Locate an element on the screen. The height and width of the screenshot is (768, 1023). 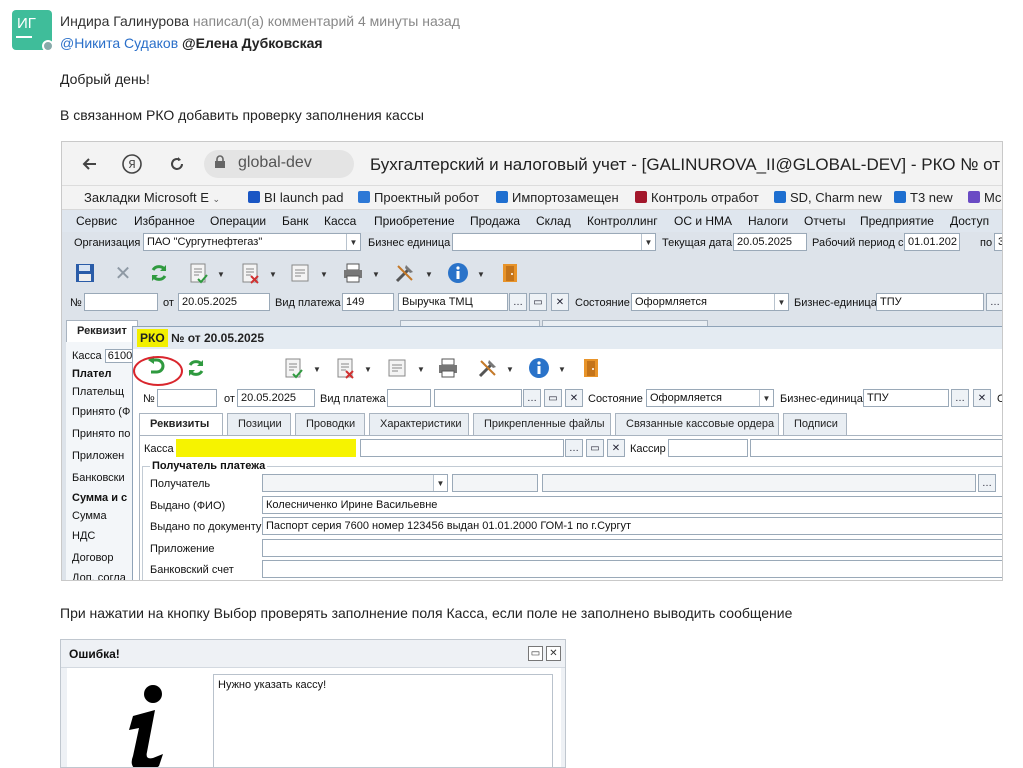
refresh-icon is located at coordinates (196, 368).